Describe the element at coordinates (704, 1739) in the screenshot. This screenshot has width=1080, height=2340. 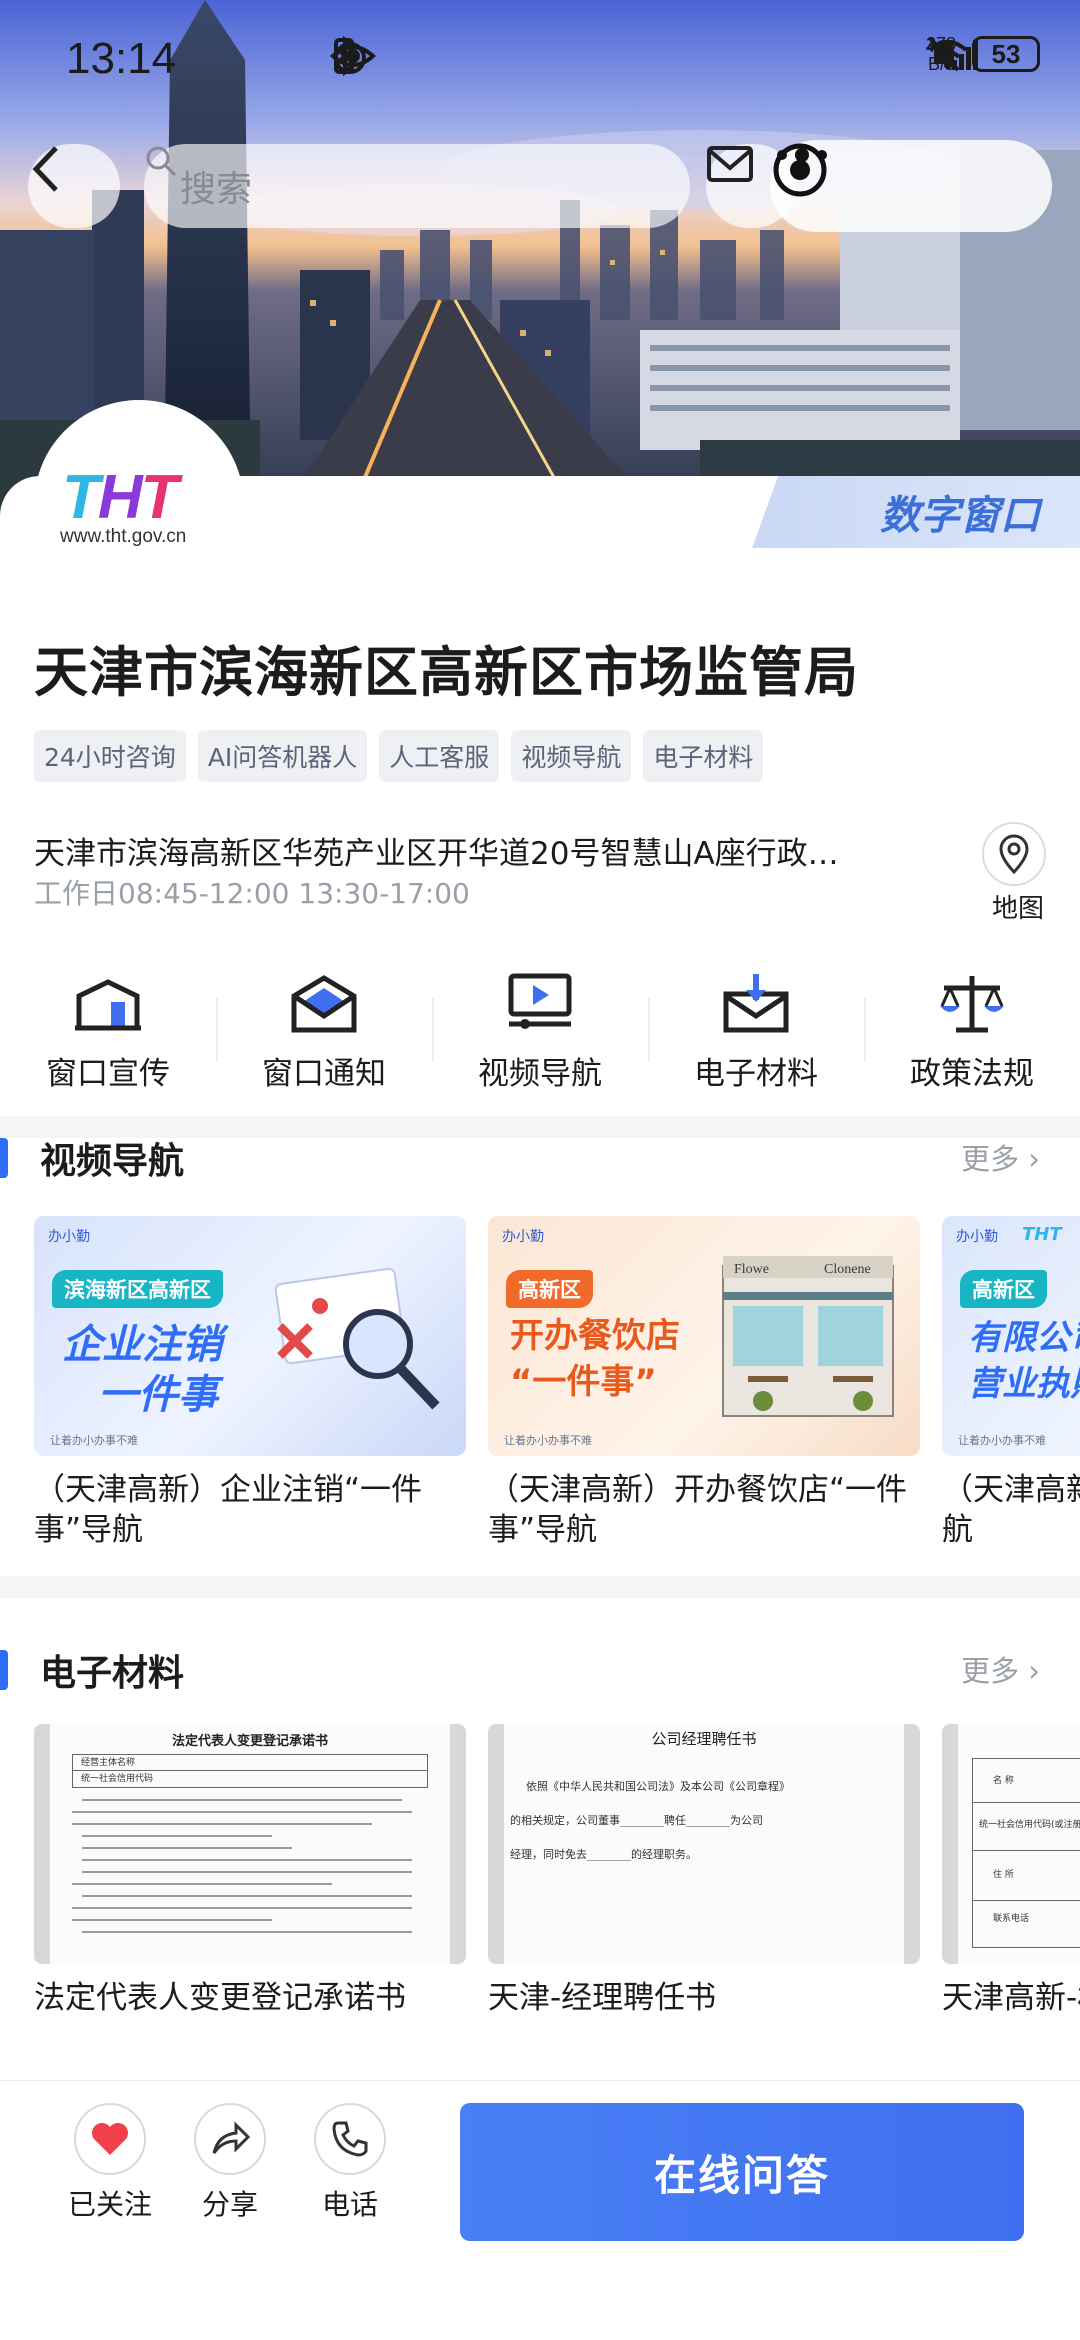
I see `document-title: 公司经理聘任书` at that location.